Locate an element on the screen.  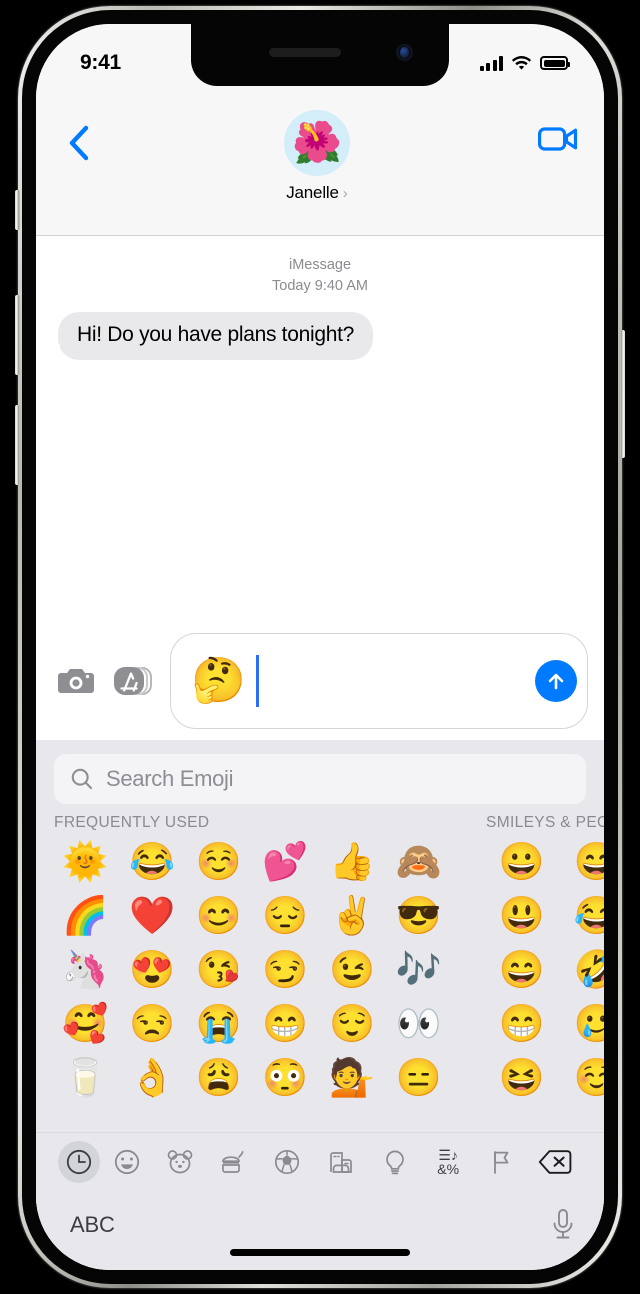
clock-icon is located at coordinates (79, 1162).